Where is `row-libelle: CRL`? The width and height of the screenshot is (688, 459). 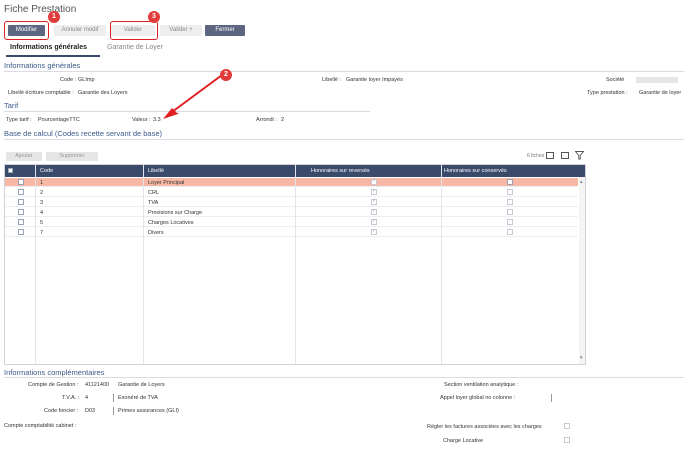 row-libelle: CRL is located at coordinates (154, 192).